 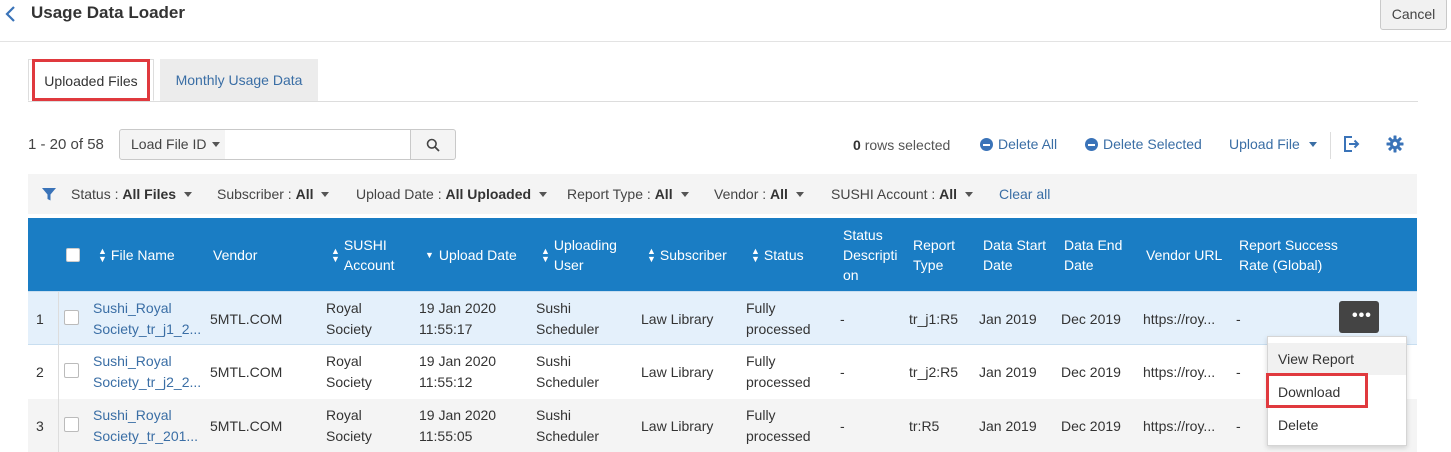 I want to click on tab-uploaded-files: Uploaded Files, so click(x=91, y=80).